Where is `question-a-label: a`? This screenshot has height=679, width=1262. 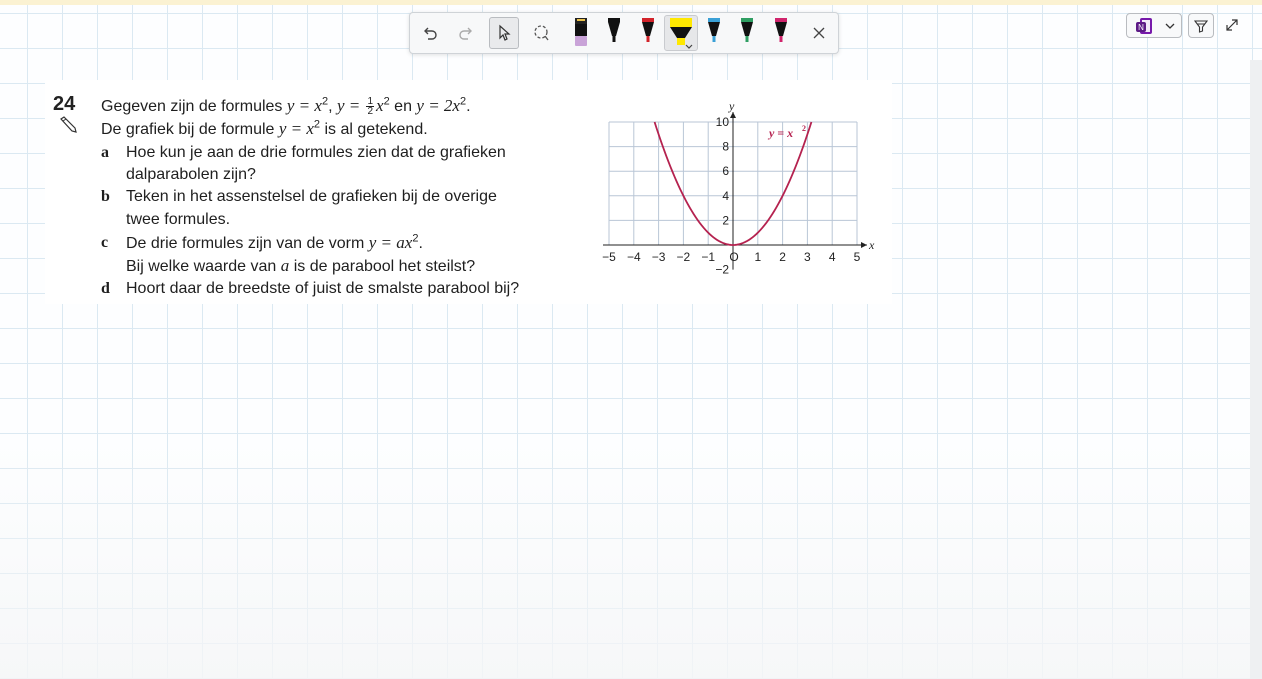 question-a-label: a is located at coordinates (105, 152).